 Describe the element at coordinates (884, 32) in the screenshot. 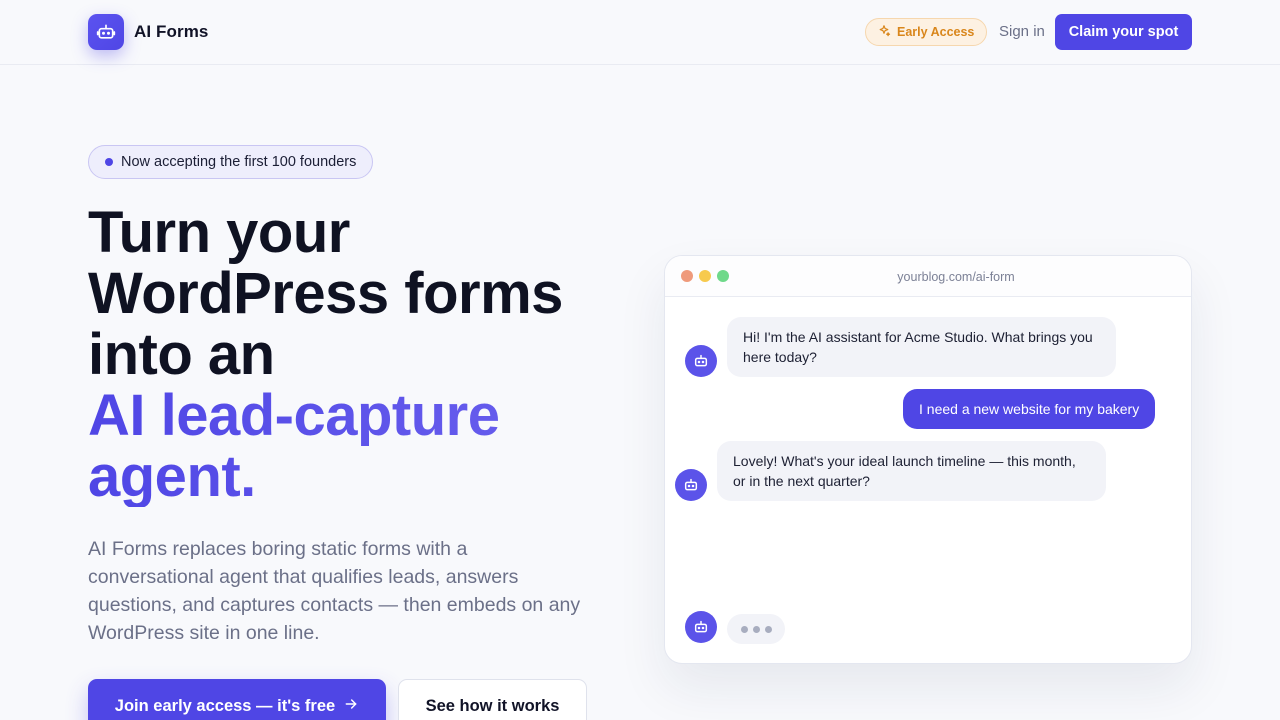

I see `sparkle-icon` at that location.